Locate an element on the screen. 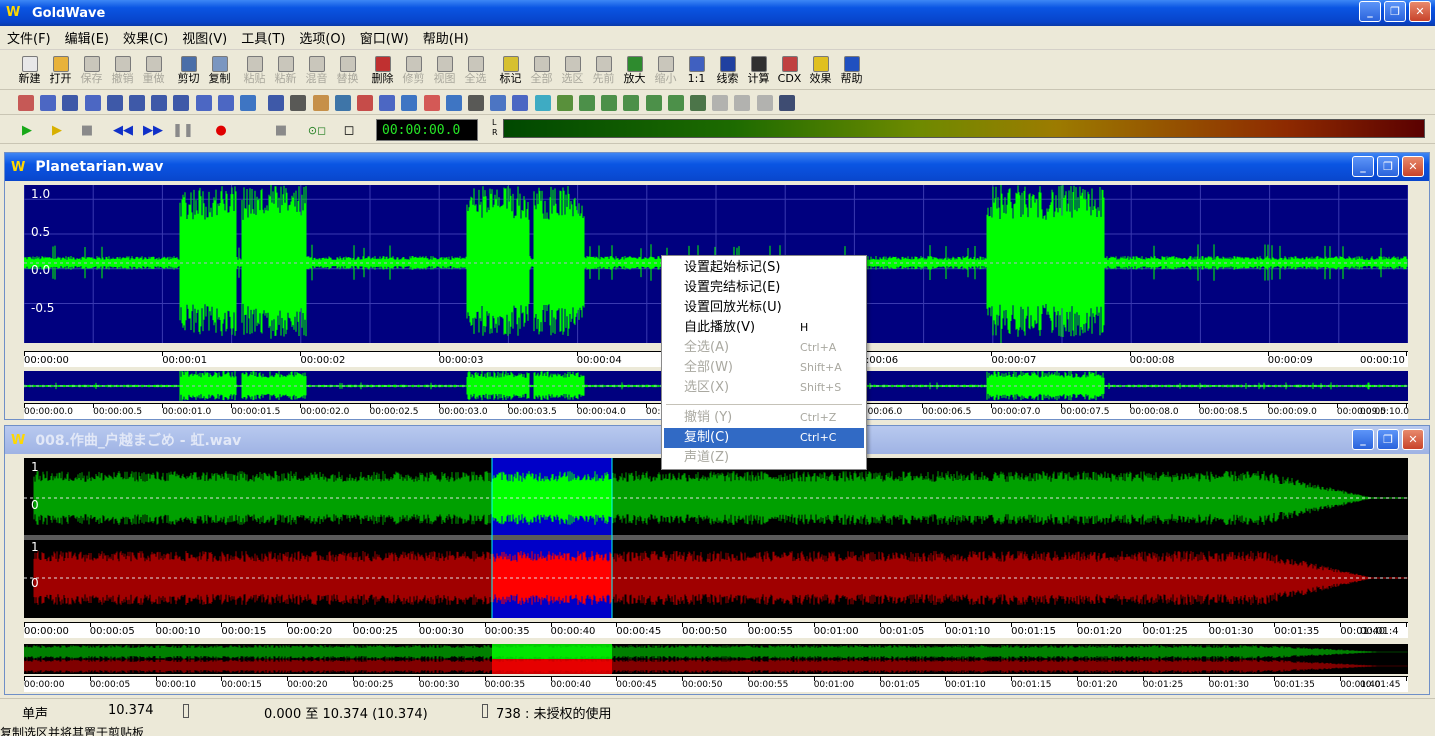 Image resolution: width=1435 pixels, height=736 pixels. toolbar-button-13: 视图 is located at coordinates (444, 71).